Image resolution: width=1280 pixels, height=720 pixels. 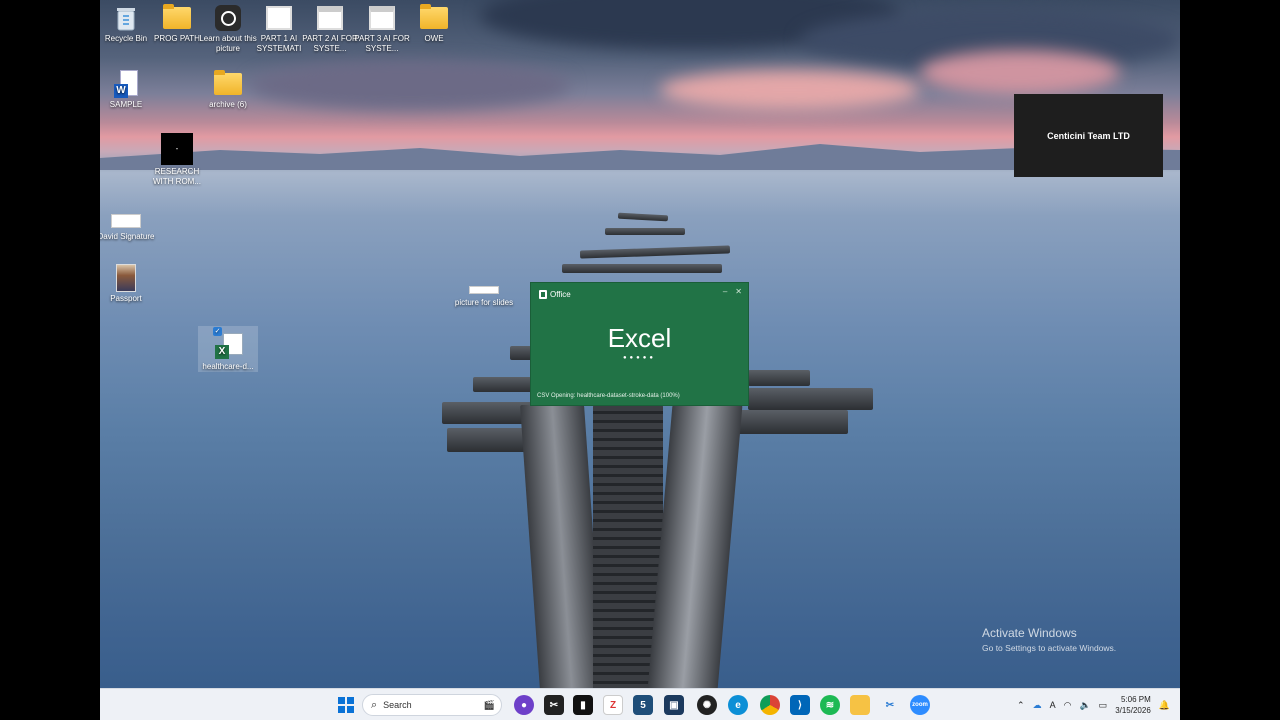 What do you see at coordinates (725, 291) in the screenshot?
I see `minimize-icon: –` at bounding box center [725, 291].